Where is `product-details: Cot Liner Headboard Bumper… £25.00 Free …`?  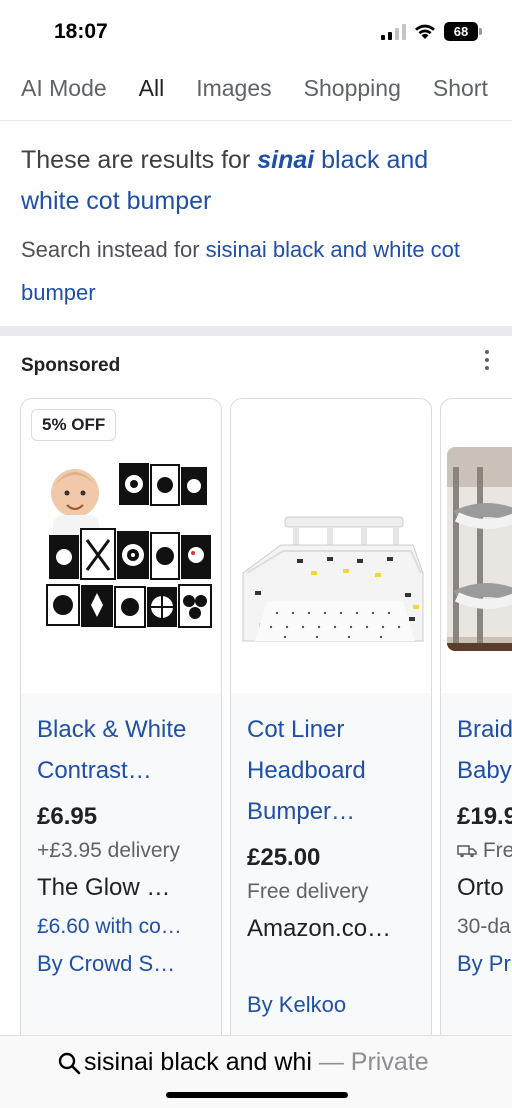
product-details: Cot Liner Headboard Bumper… £25.00 Free … is located at coordinates (331, 865).